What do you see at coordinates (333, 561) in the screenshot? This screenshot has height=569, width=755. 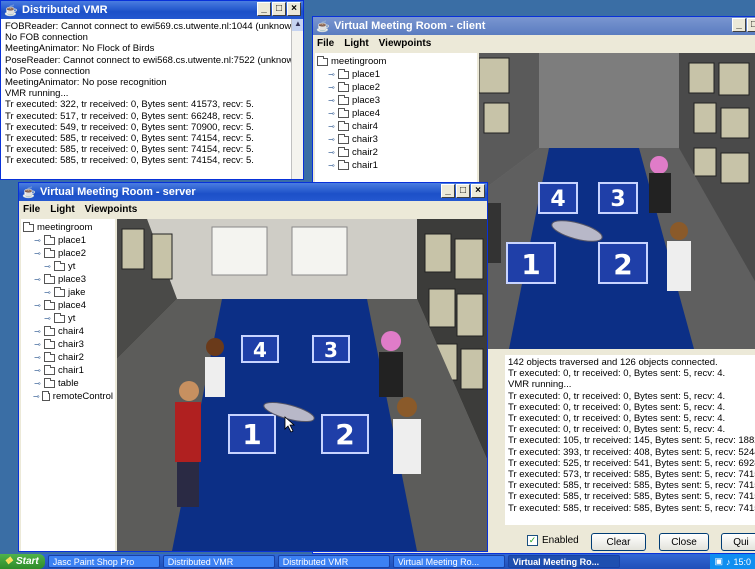 I see `task-distributed-vmr-2: Distributed VMR` at bounding box center [333, 561].